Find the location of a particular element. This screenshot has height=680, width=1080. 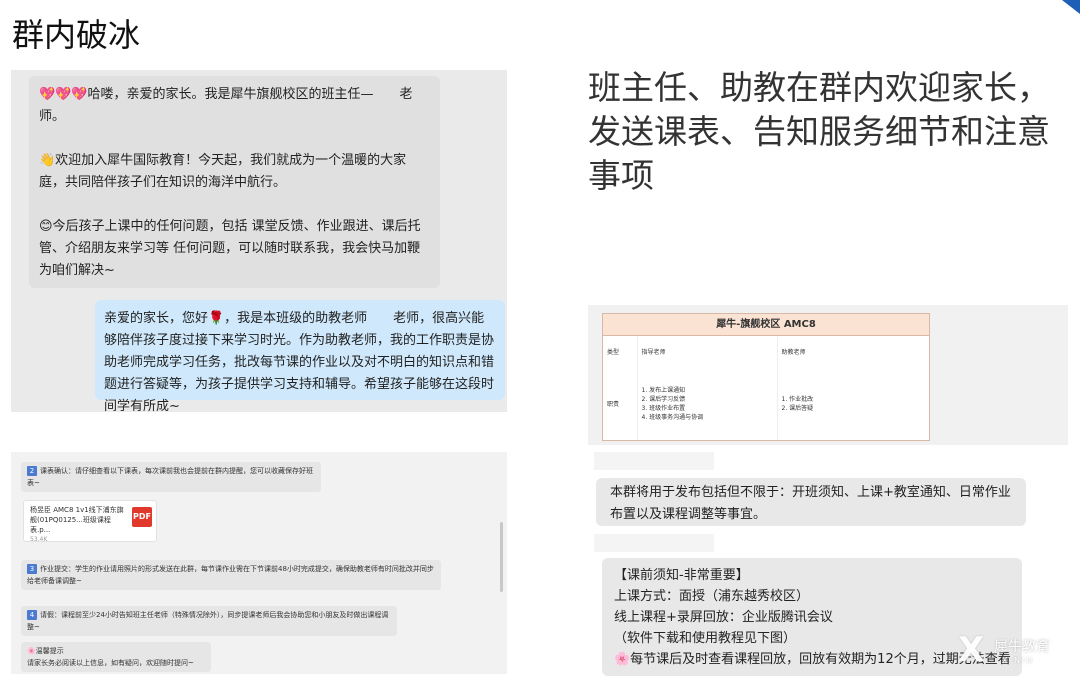

header-type: 类型 is located at coordinates (620, 351).